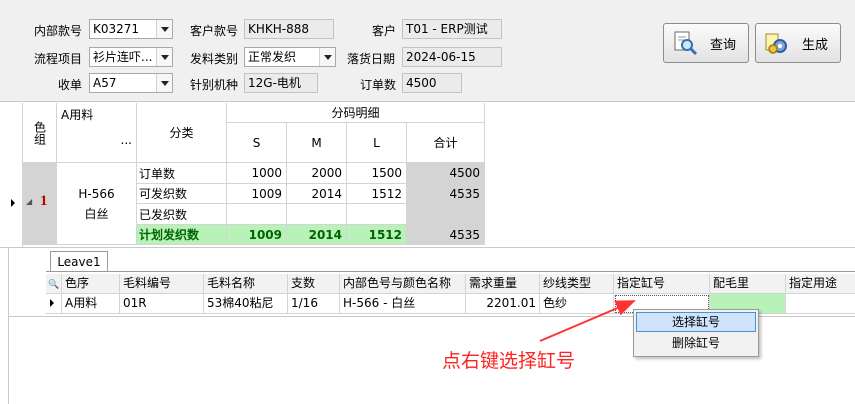  Describe the element at coordinates (509, 361) in the screenshot. I see `annotation-text: 点右键选择缸号` at that location.